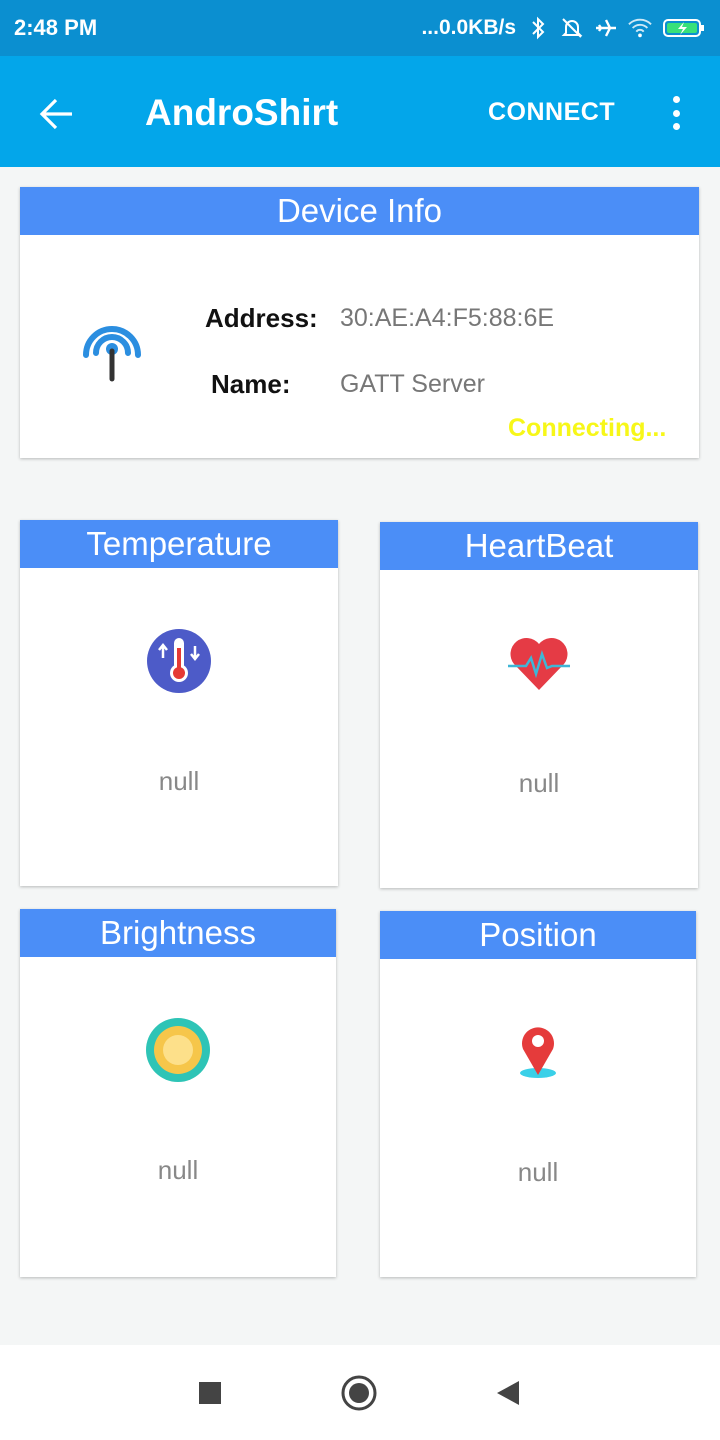  Describe the element at coordinates (468, 27) in the screenshot. I see `network-speed: ...0.0KB/s` at that location.